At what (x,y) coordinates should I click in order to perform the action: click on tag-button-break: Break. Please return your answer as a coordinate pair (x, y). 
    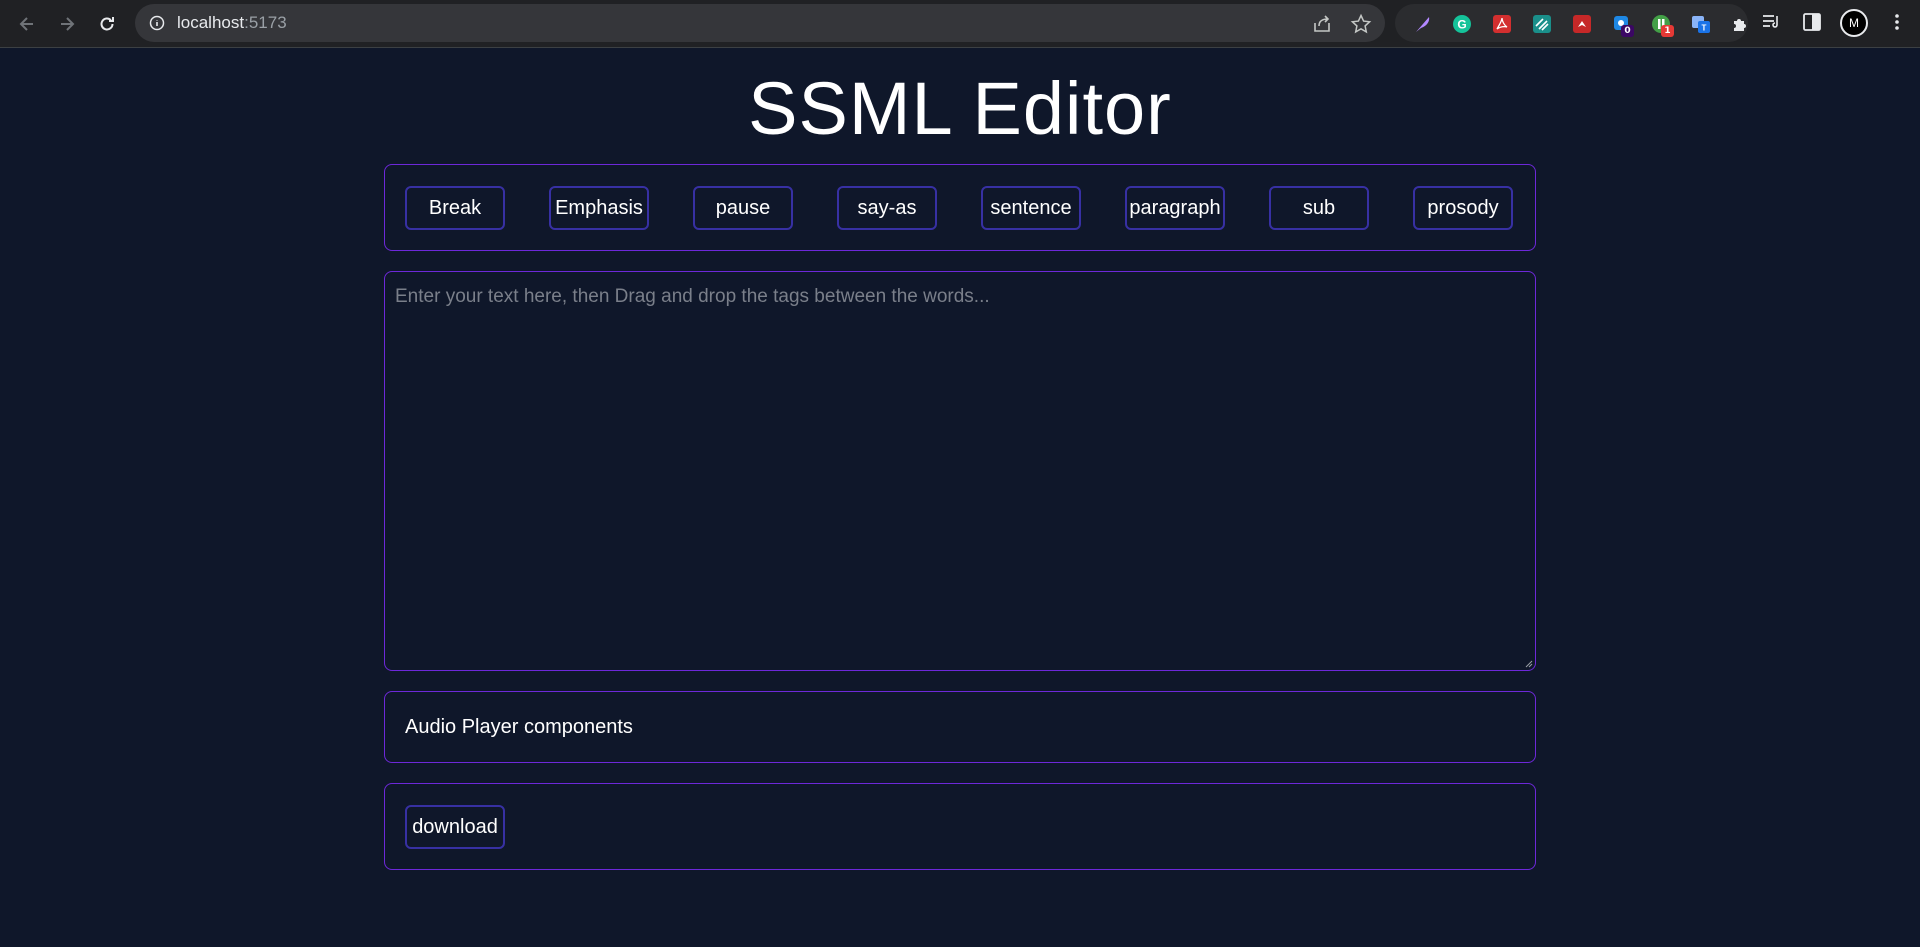
    Looking at the image, I should click on (455, 208).